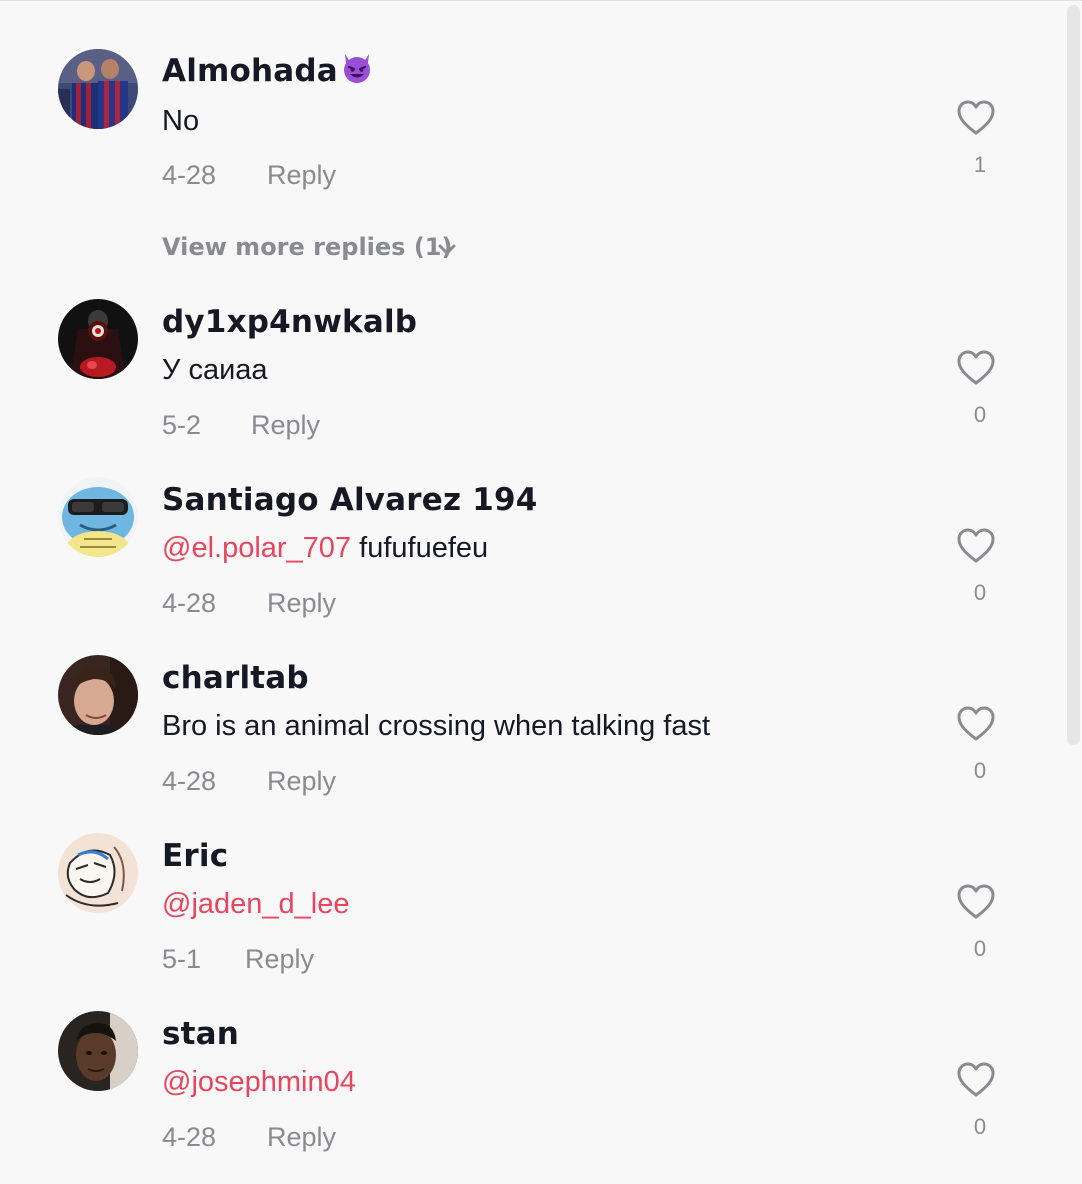  I want to click on avatar, so click(98, 1051).